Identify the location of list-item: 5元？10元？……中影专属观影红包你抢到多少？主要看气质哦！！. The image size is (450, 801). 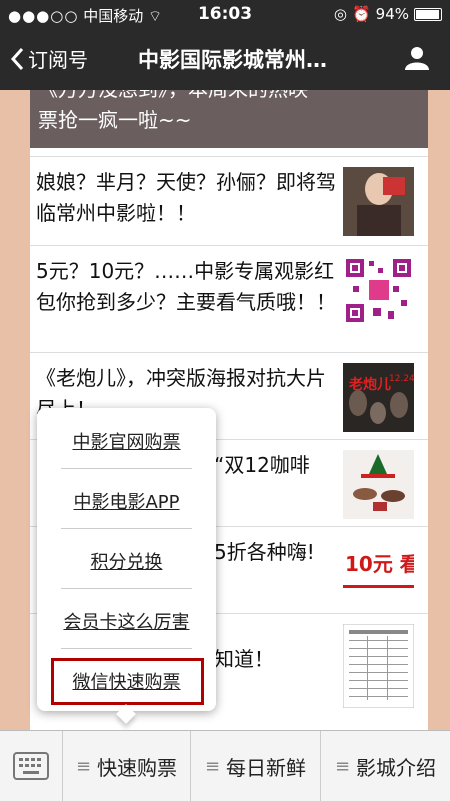
(229, 298).